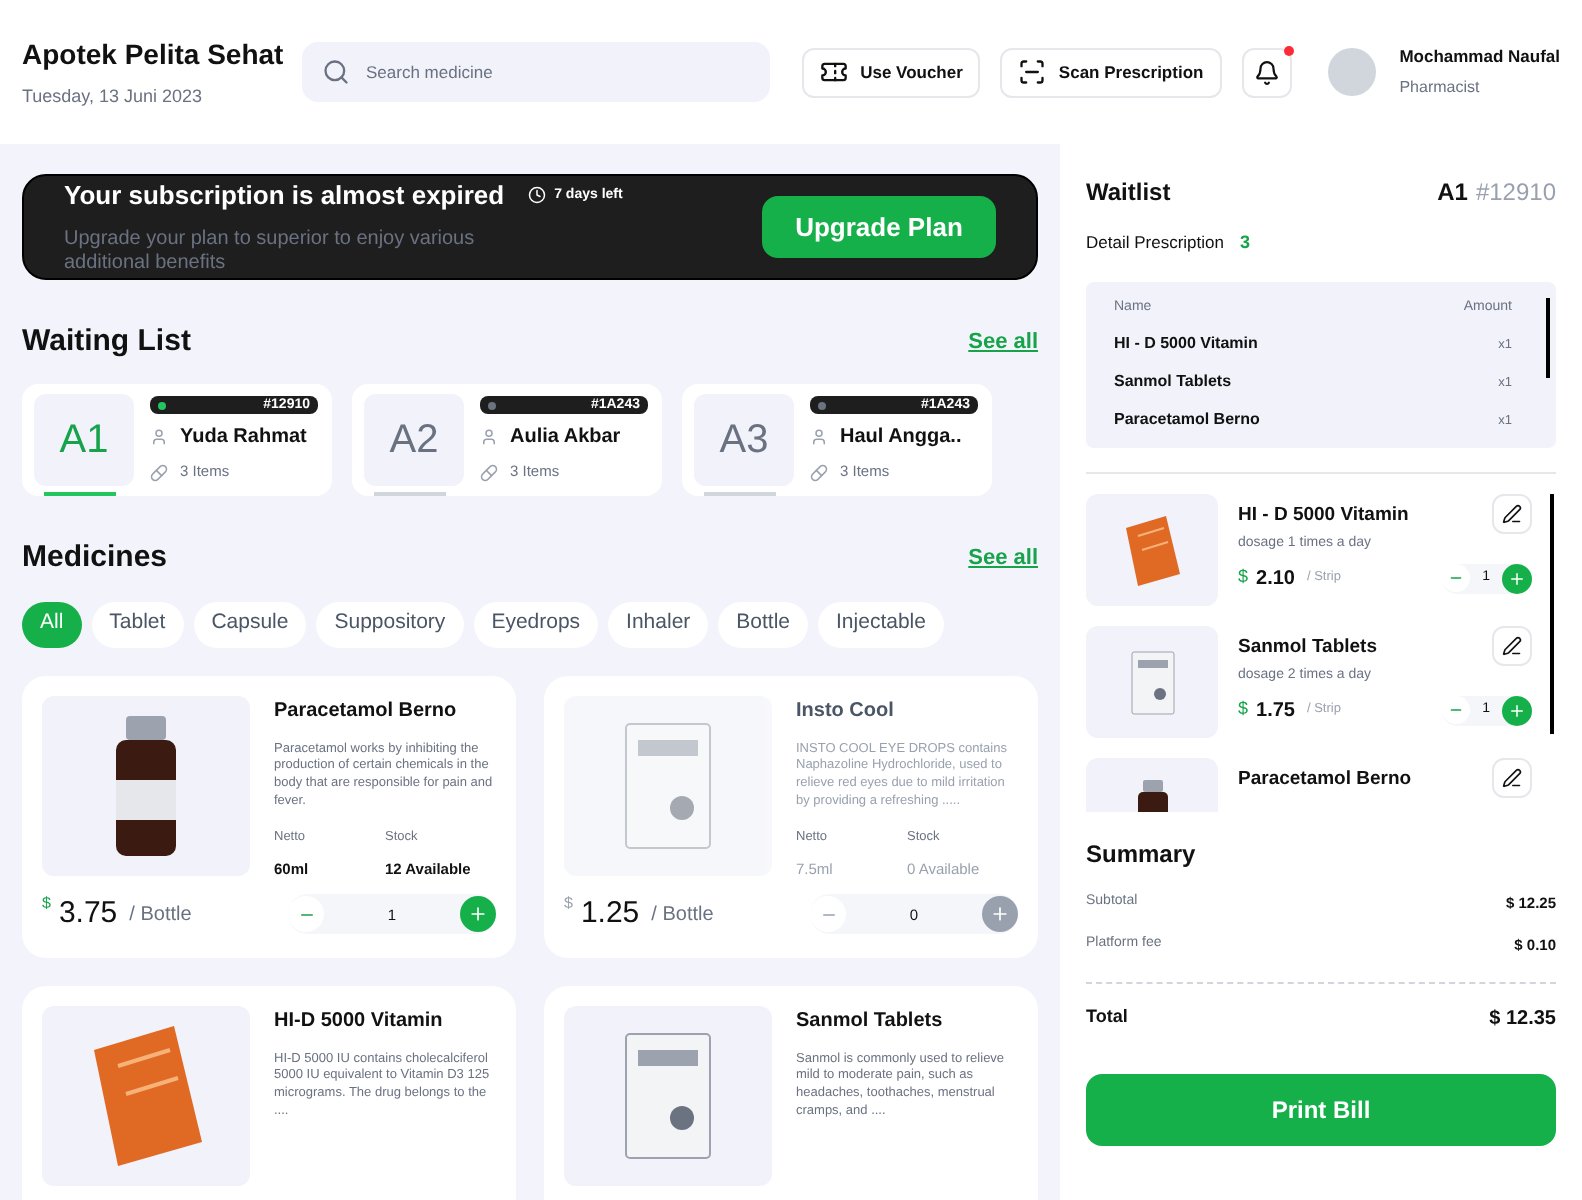 This screenshot has height=1200, width=1582. What do you see at coordinates (901, 438) in the screenshot?
I see `patient-name: Haul Angga..` at bounding box center [901, 438].